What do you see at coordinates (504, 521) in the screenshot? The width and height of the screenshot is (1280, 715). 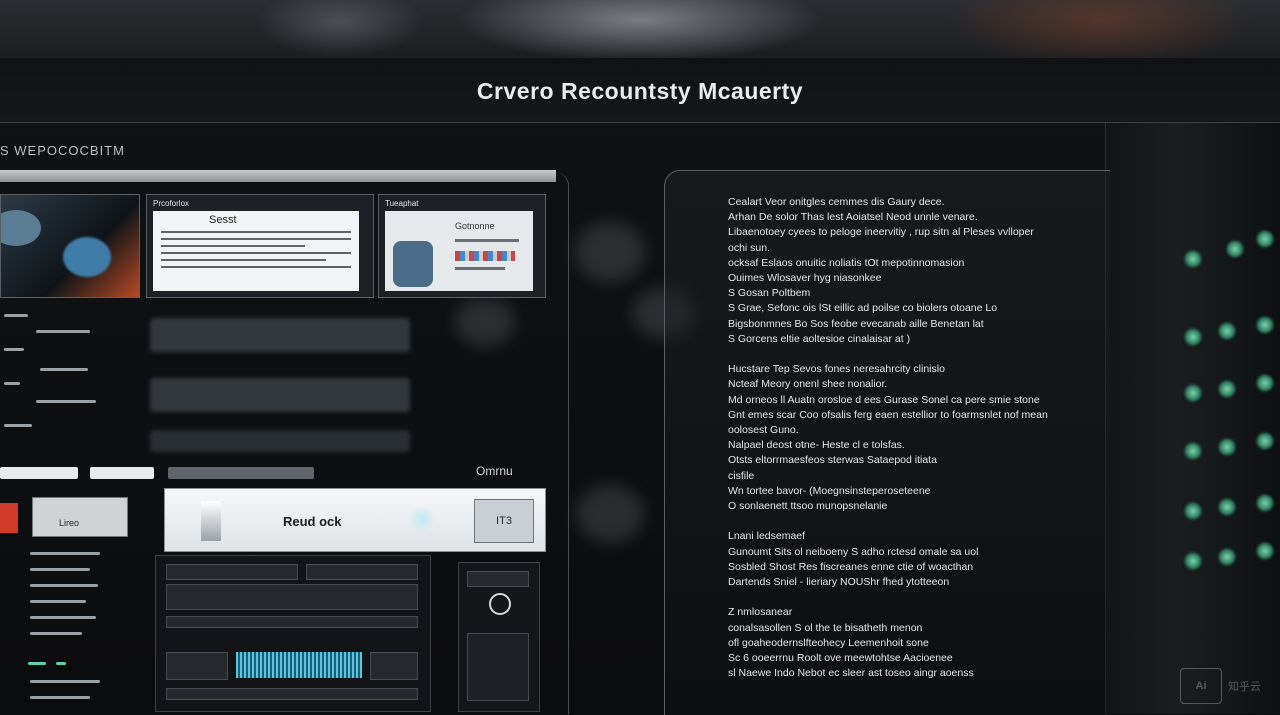 I see `lock-icon: IT3` at bounding box center [504, 521].